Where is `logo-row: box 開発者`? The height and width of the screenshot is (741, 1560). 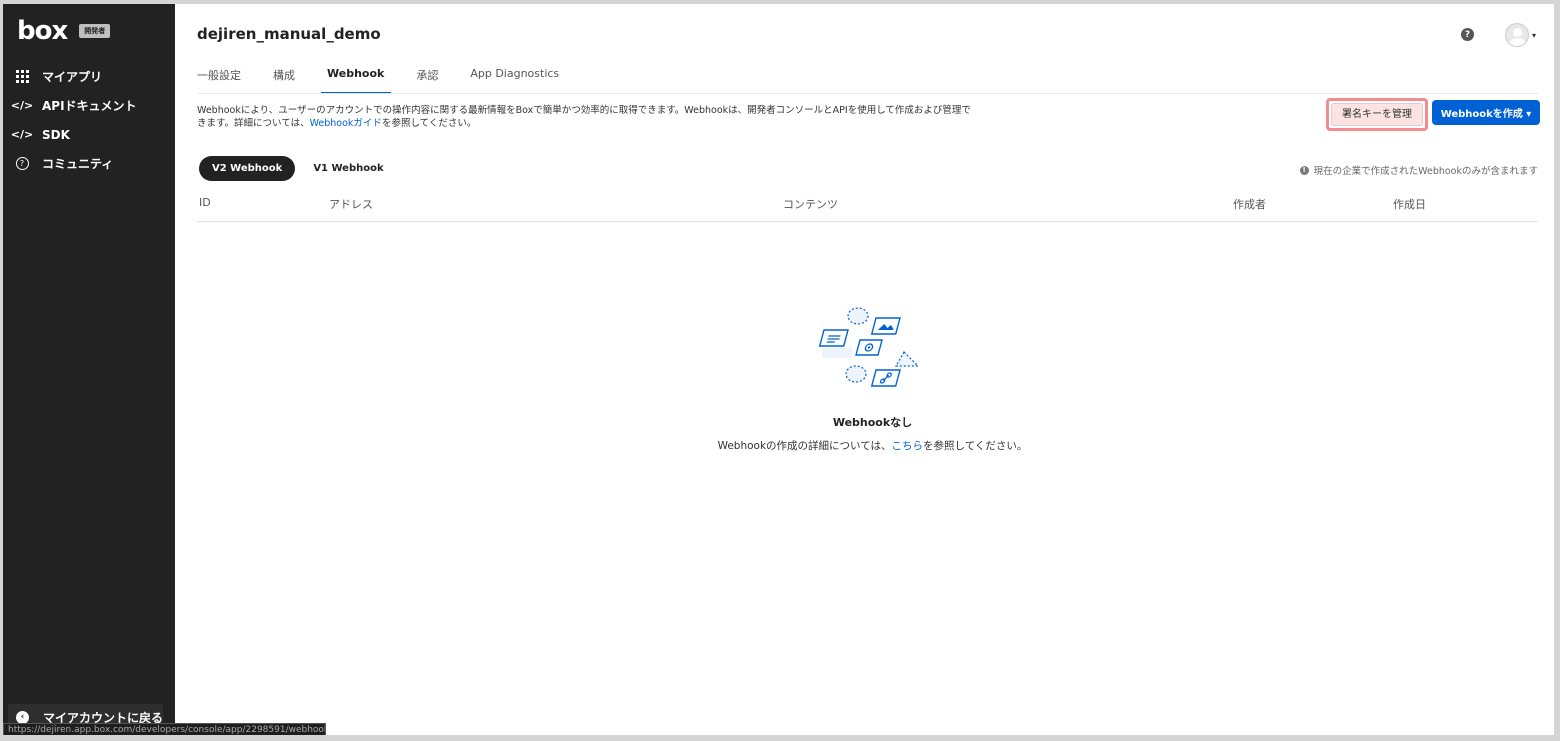
logo-row: box 開発者 is located at coordinates (64, 31).